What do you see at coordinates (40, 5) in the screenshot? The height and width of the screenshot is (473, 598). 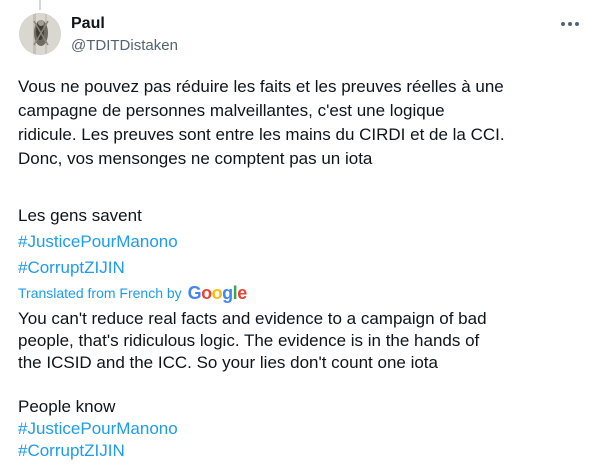 I see `thread-connector-line` at bounding box center [40, 5].